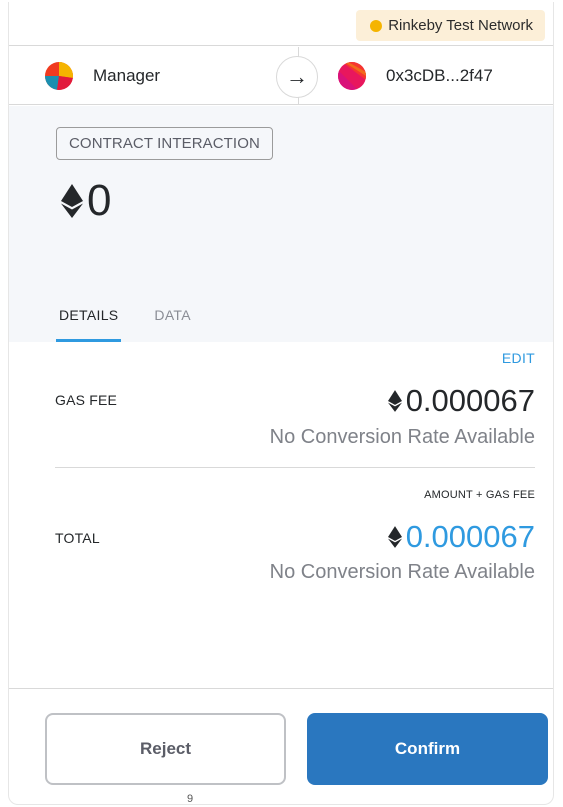 This screenshot has height=807, width=563. What do you see at coordinates (439, 75) in the screenshot?
I see `recipient-address: 0x3cDB...2f47` at bounding box center [439, 75].